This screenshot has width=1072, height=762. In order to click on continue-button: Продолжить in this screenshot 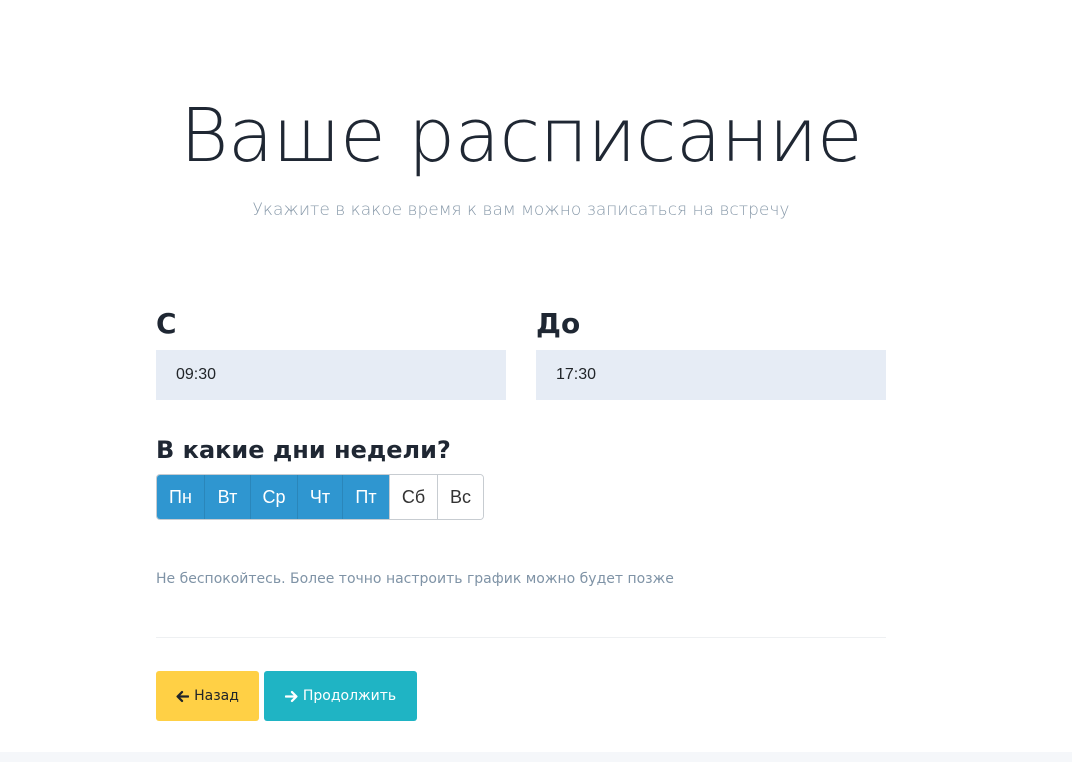, I will do `click(340, 696)`.